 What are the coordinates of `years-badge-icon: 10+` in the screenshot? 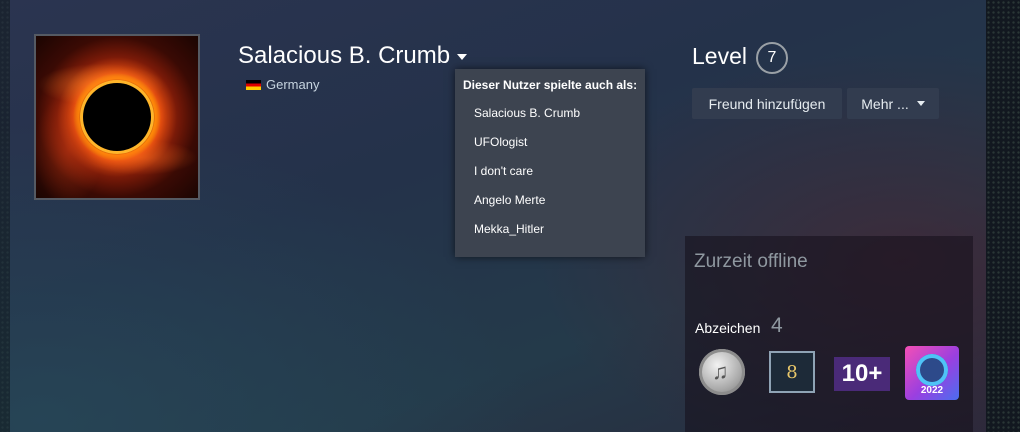 It's located at (862, 373).